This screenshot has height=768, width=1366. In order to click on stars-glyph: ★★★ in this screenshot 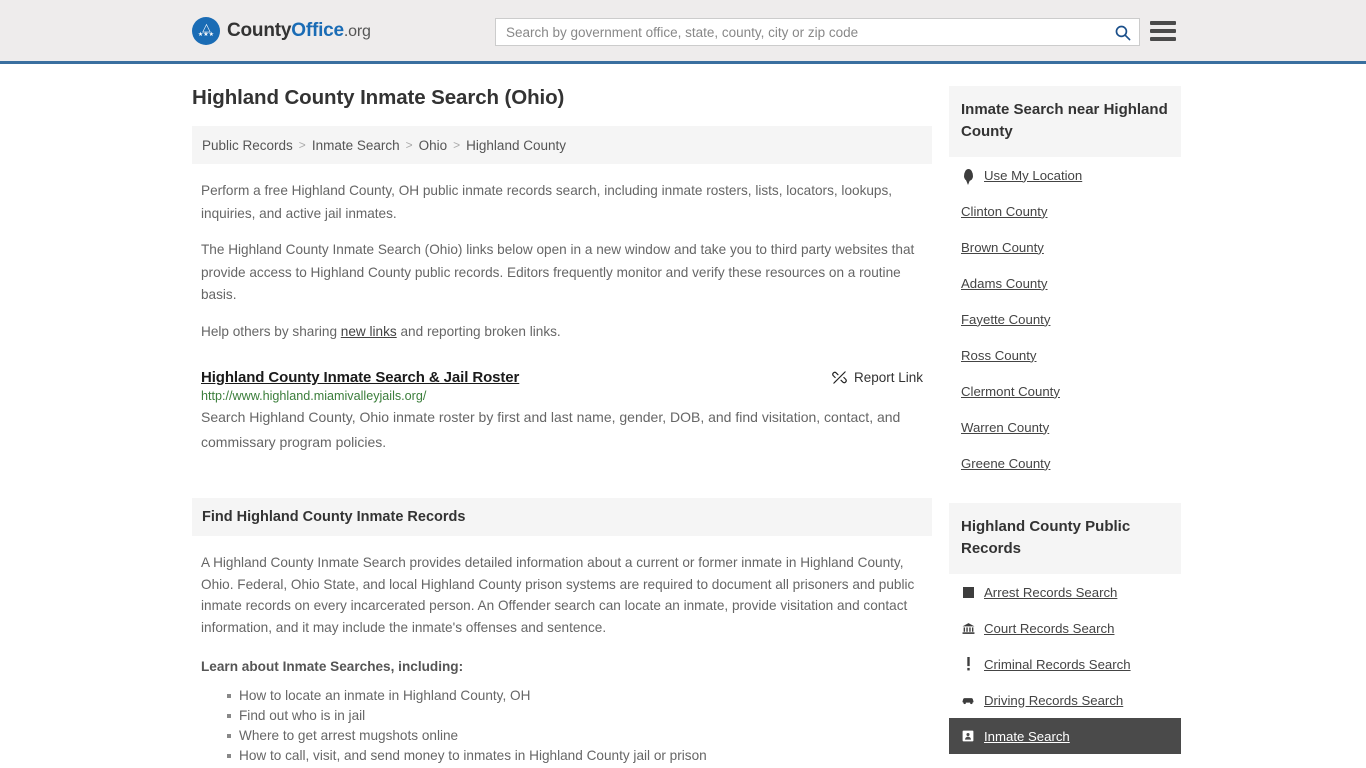, I will do `click(206, 35)`.